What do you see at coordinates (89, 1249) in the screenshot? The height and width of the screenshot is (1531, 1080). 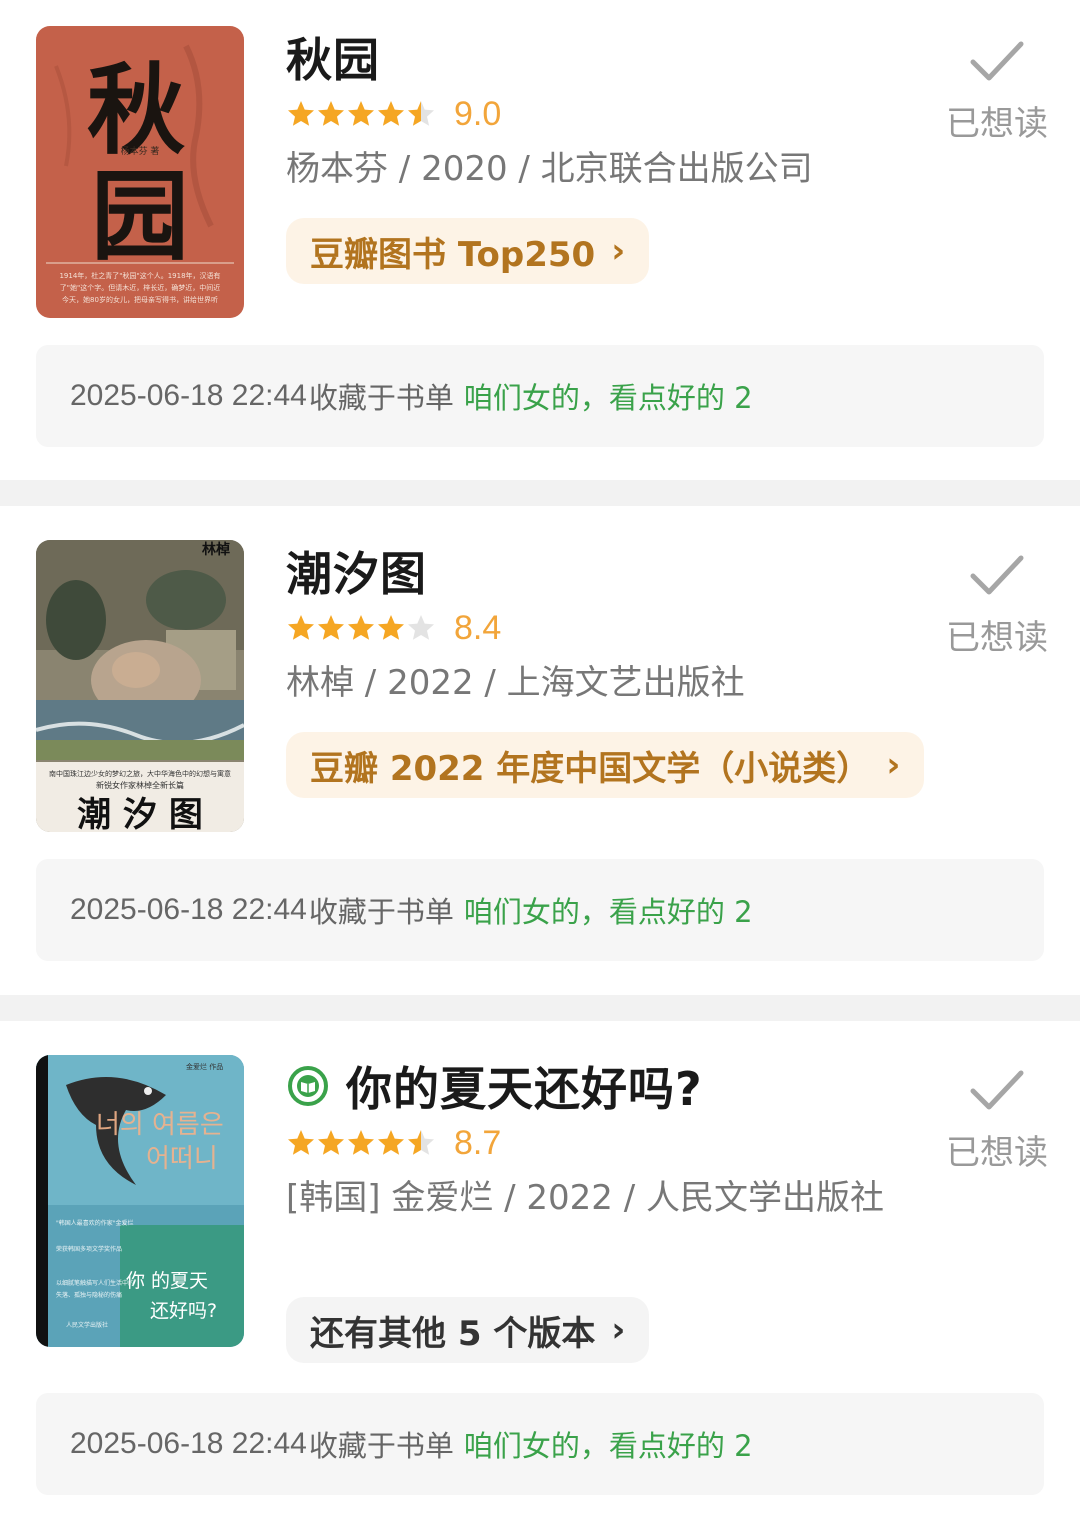 I see `svg-text: 荣获韩国多项文学奖作品` at bounding box center [89, 1249].